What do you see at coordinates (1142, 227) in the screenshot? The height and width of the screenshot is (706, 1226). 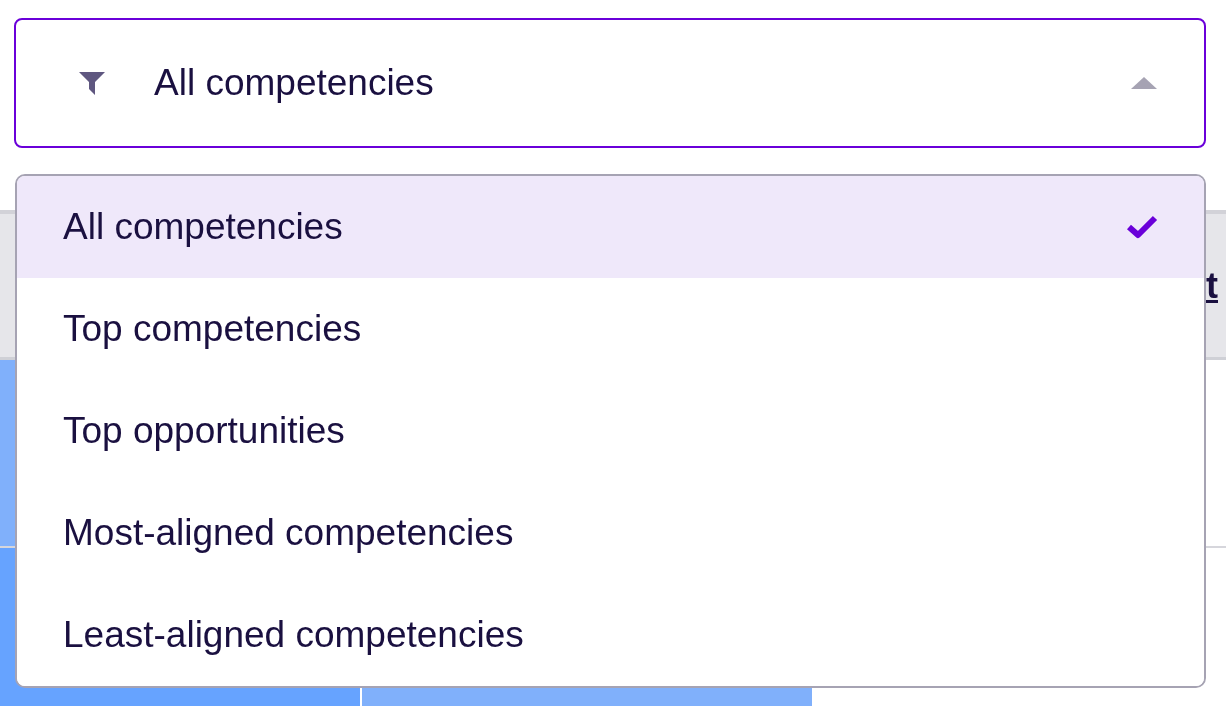 I see `check-icon` at bounding box center [1142, 227].